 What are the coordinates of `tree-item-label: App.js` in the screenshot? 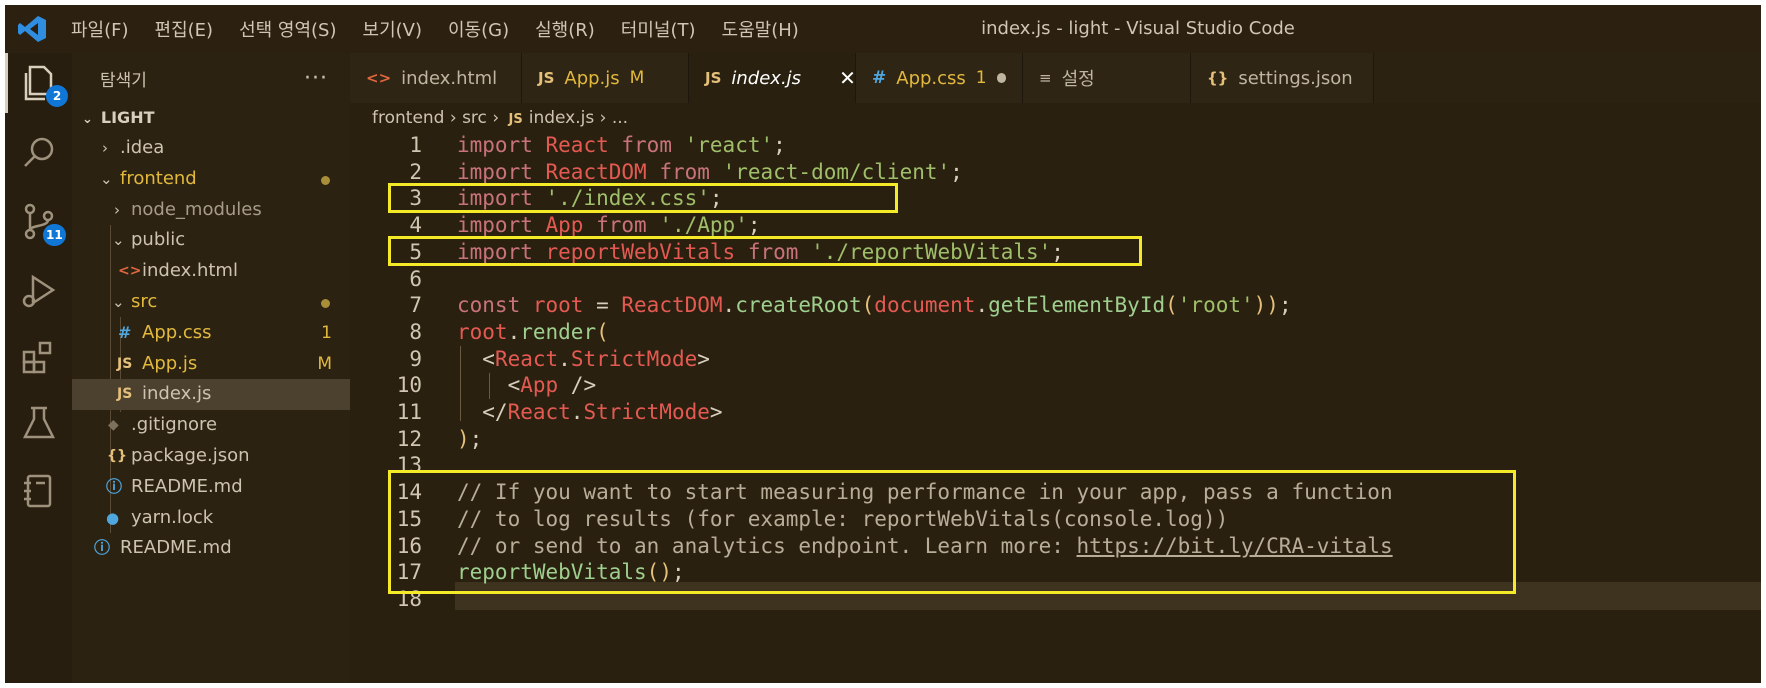 It's located at (170, 363).